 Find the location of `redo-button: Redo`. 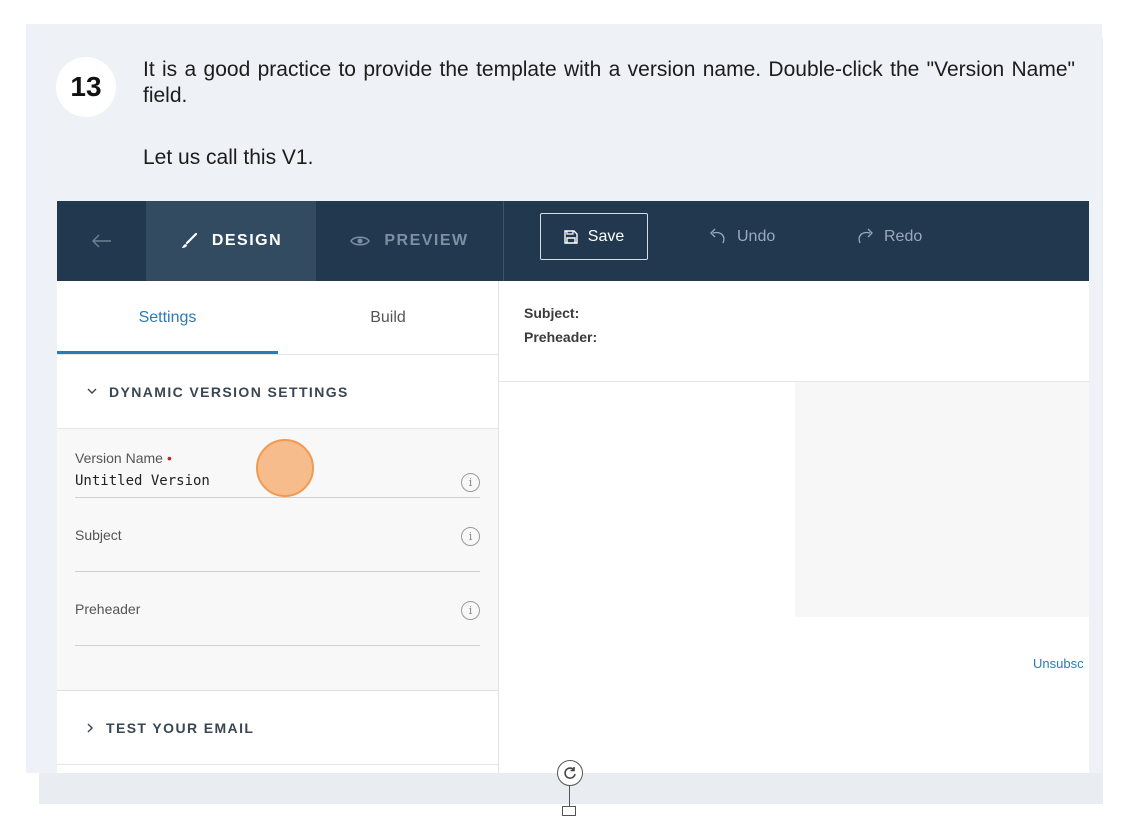

redo-button: Redo is located at coordinates (888, 236).